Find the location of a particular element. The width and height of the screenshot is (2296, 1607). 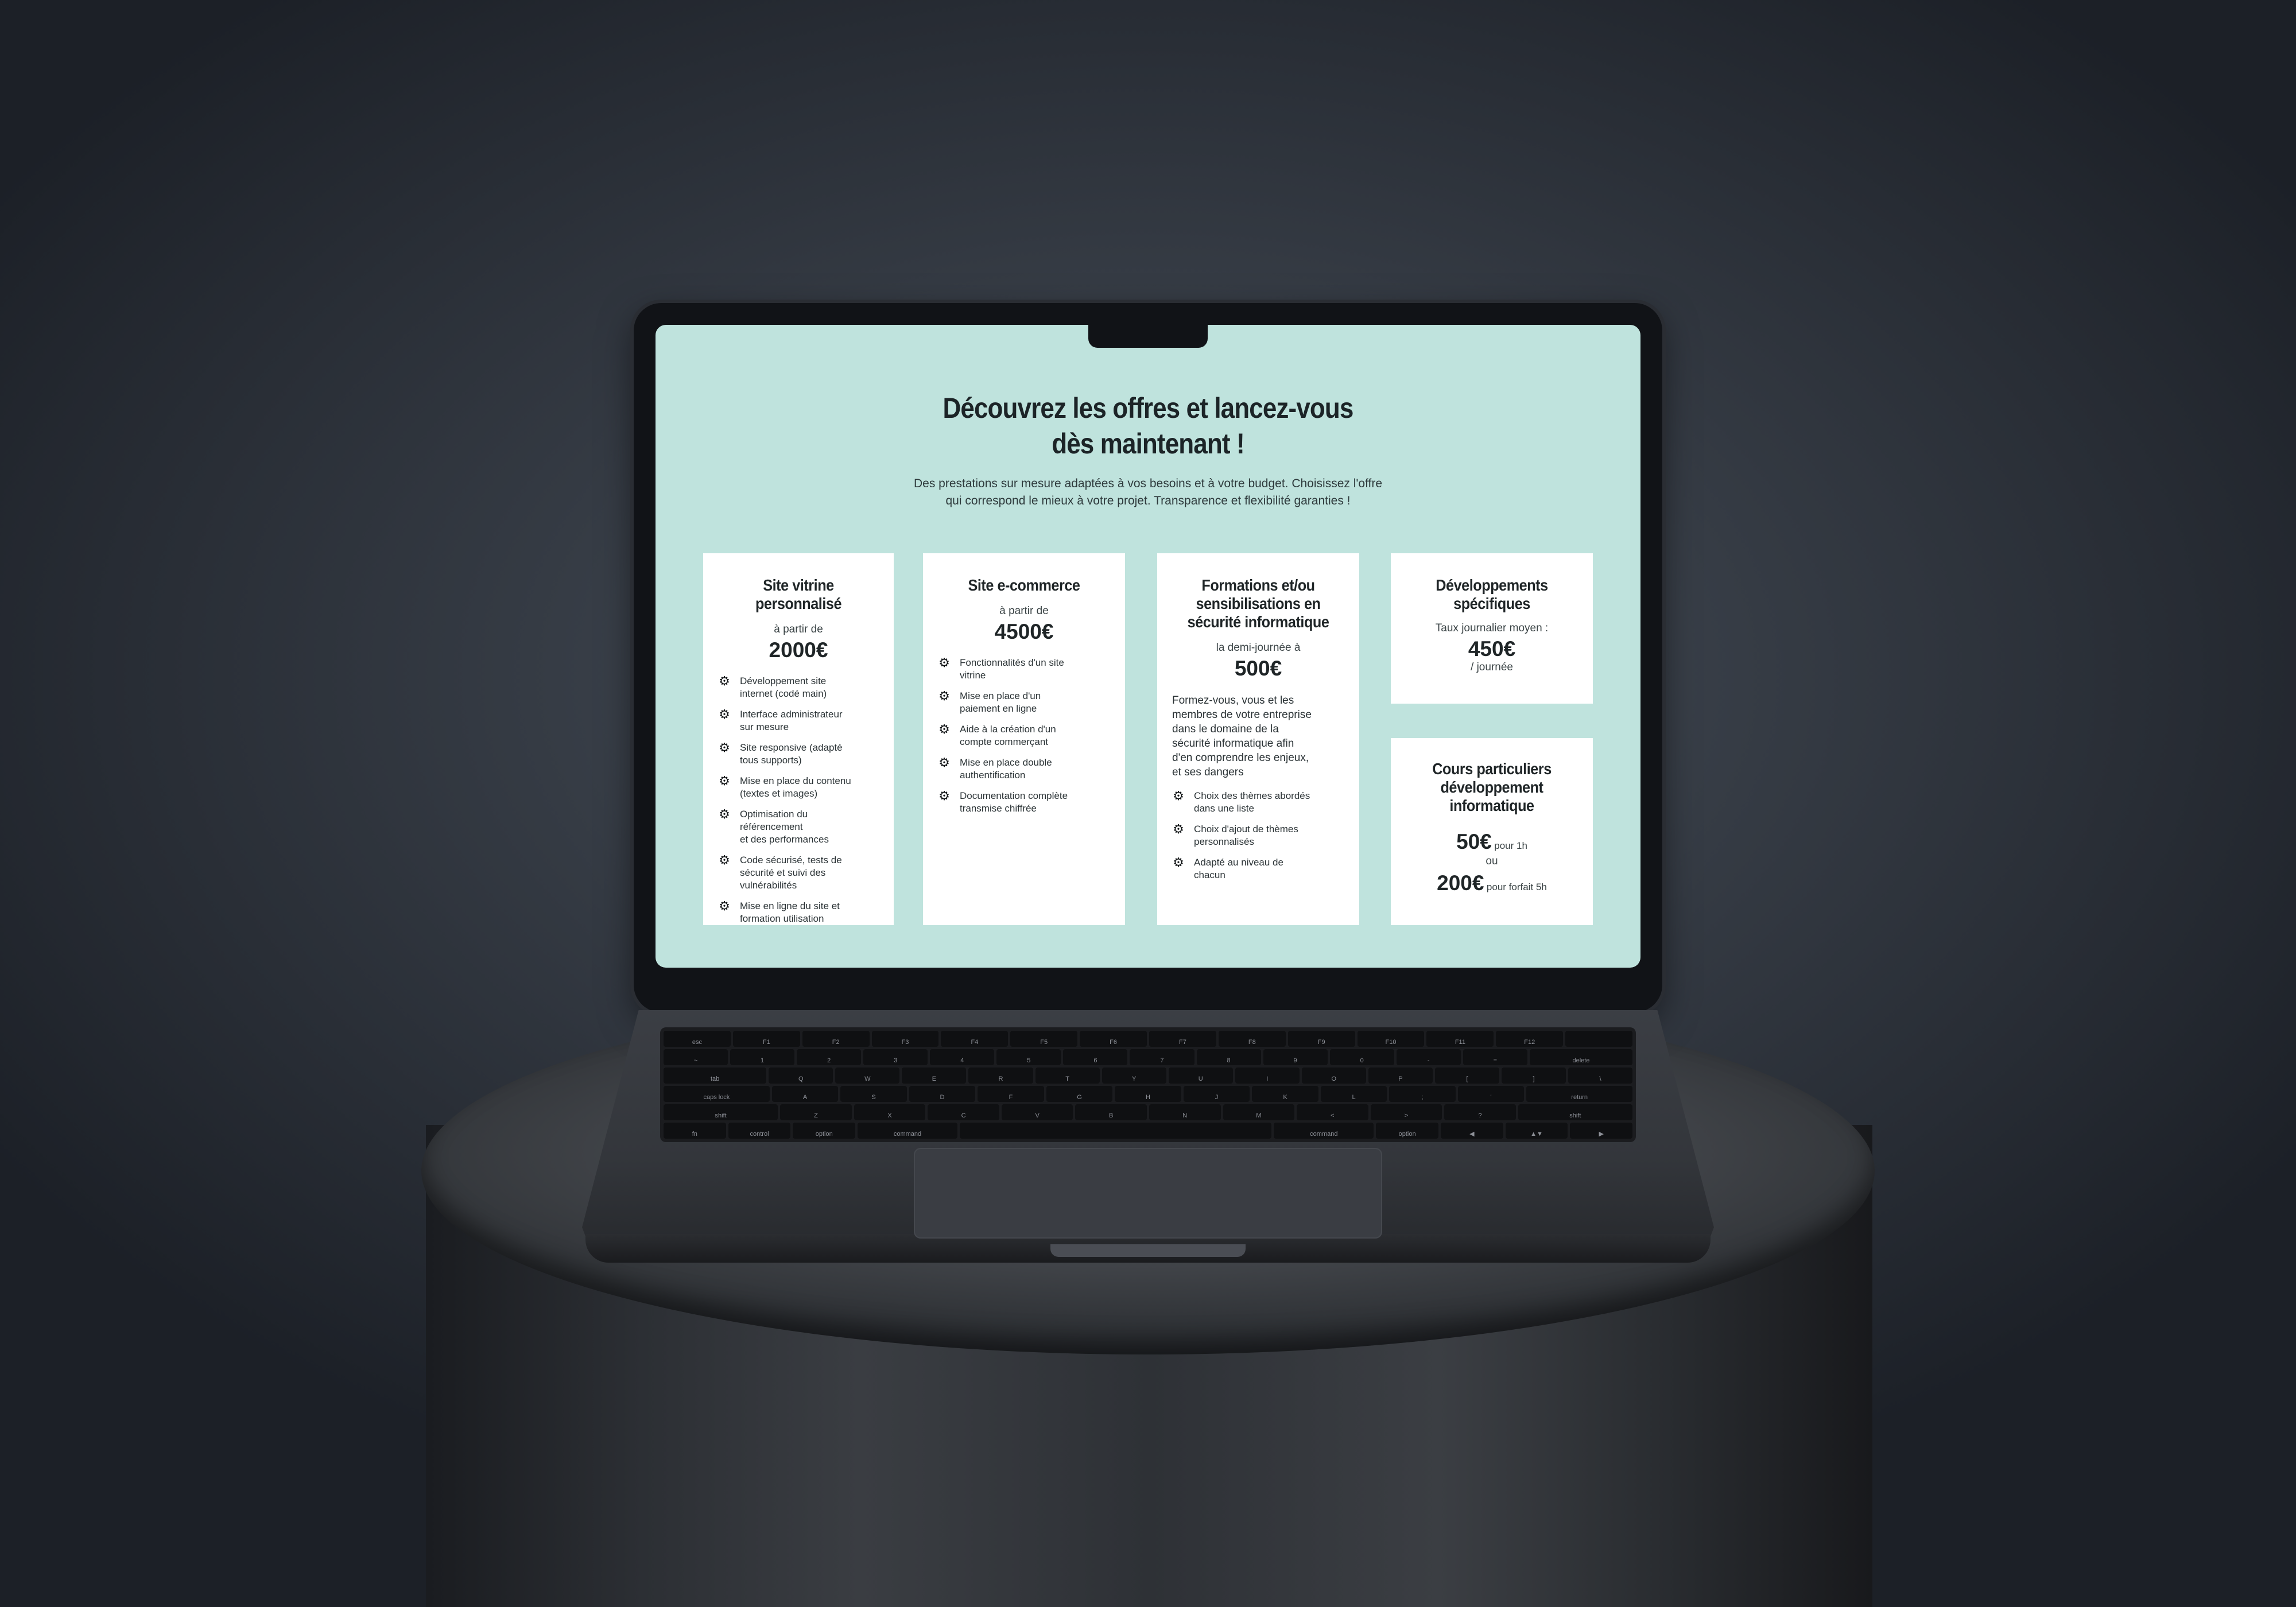

keyboard-key: T is located at coordinates (1067, 1076).